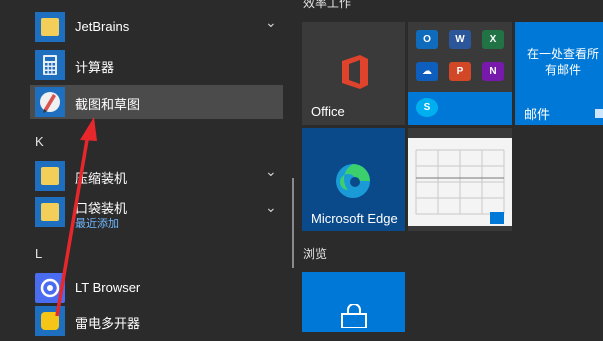 The height and width of the screenshot is (341, 603). Describe the element at coordinates (76, 217) in the screenshot. I see `annotation-arrow` at that location.